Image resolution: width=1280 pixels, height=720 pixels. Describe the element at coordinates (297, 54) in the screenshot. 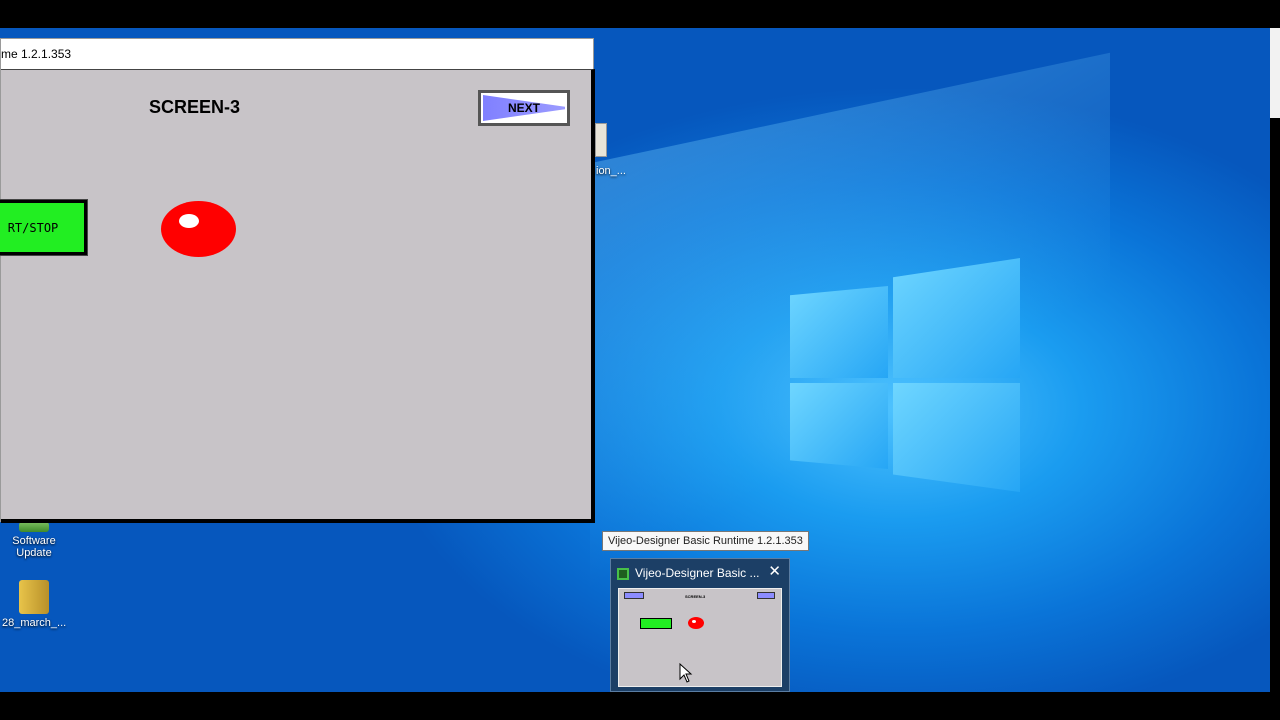

I see `window-title: me 1.2.1.353` at that location.